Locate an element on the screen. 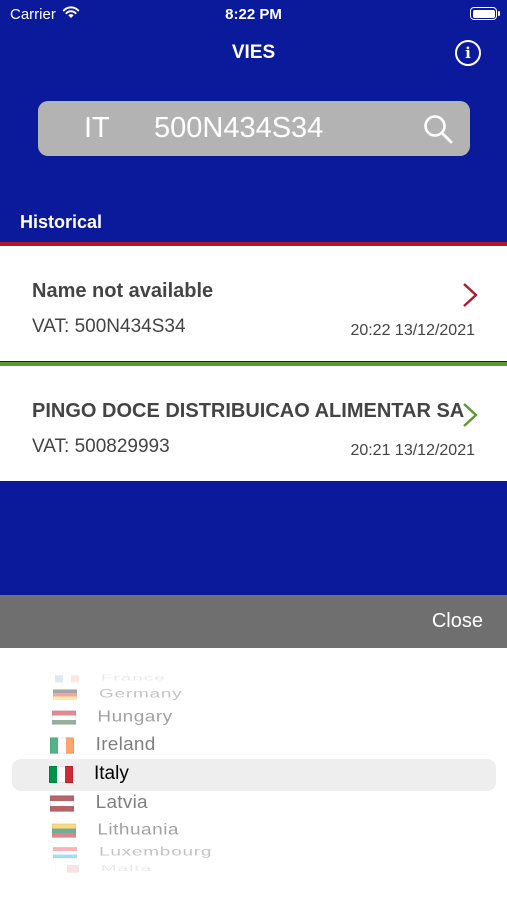 The width and height of the screenshot is (507, 900). picker-option-label: Luxembourg is located at coordinates (156, 852).